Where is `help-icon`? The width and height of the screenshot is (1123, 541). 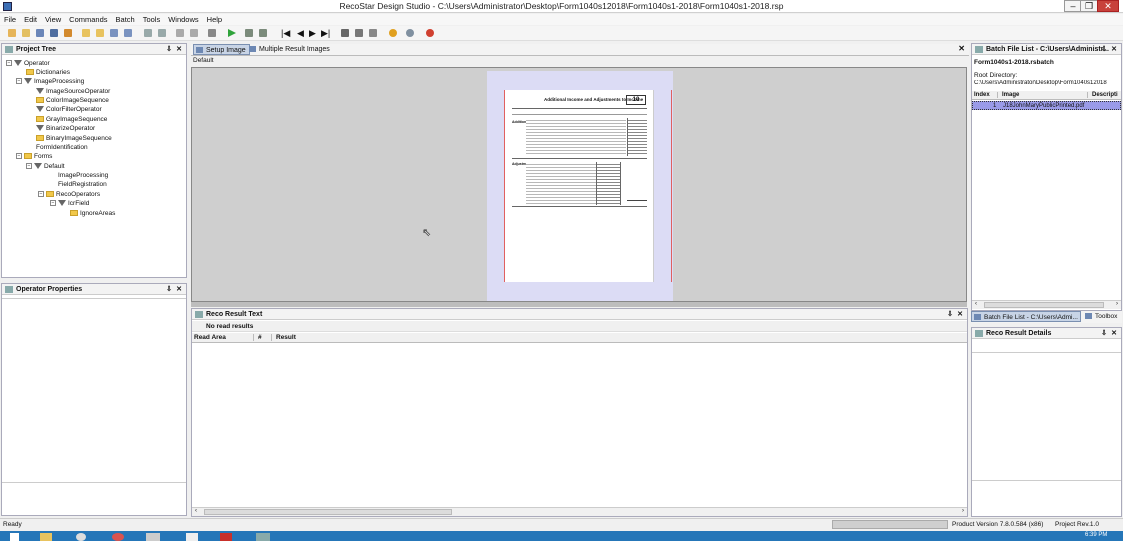 help-icon is located at coordinates (430, 33).